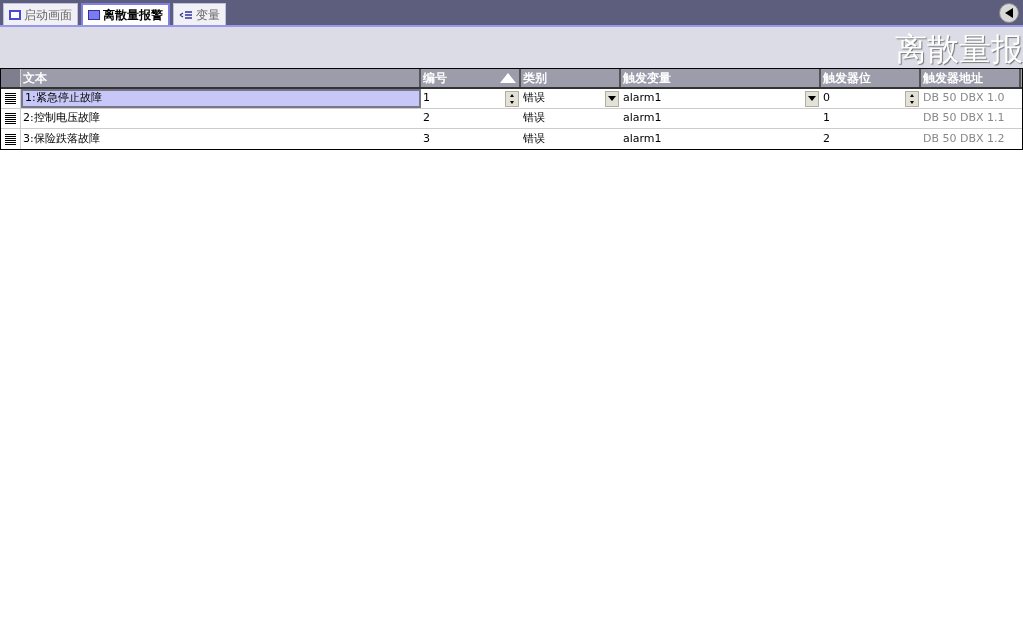  I want to click on page-title: 离散量报, so click(959, 49).